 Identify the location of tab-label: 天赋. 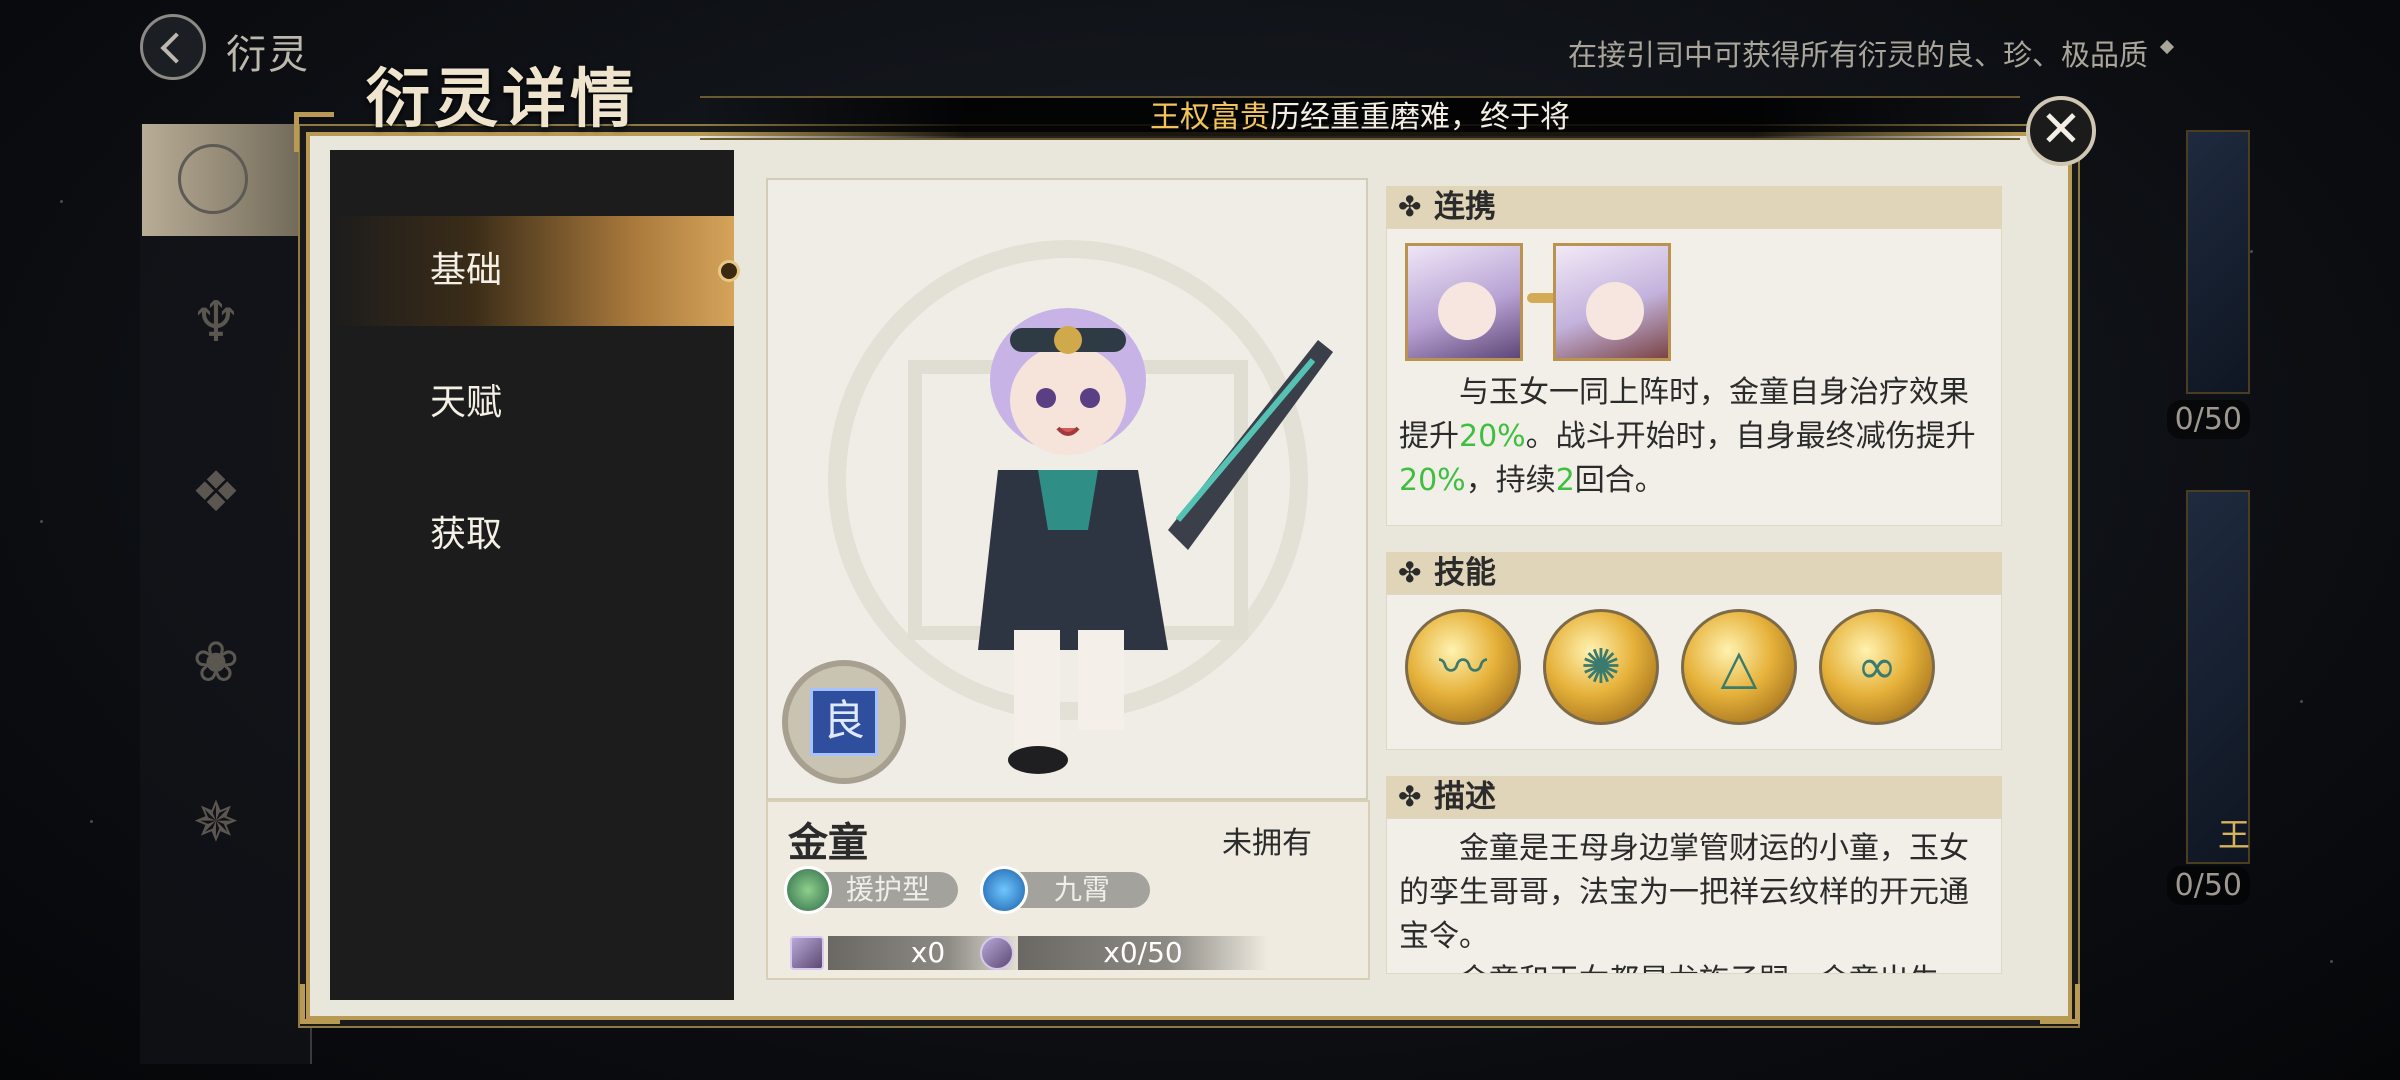
(466, 402).